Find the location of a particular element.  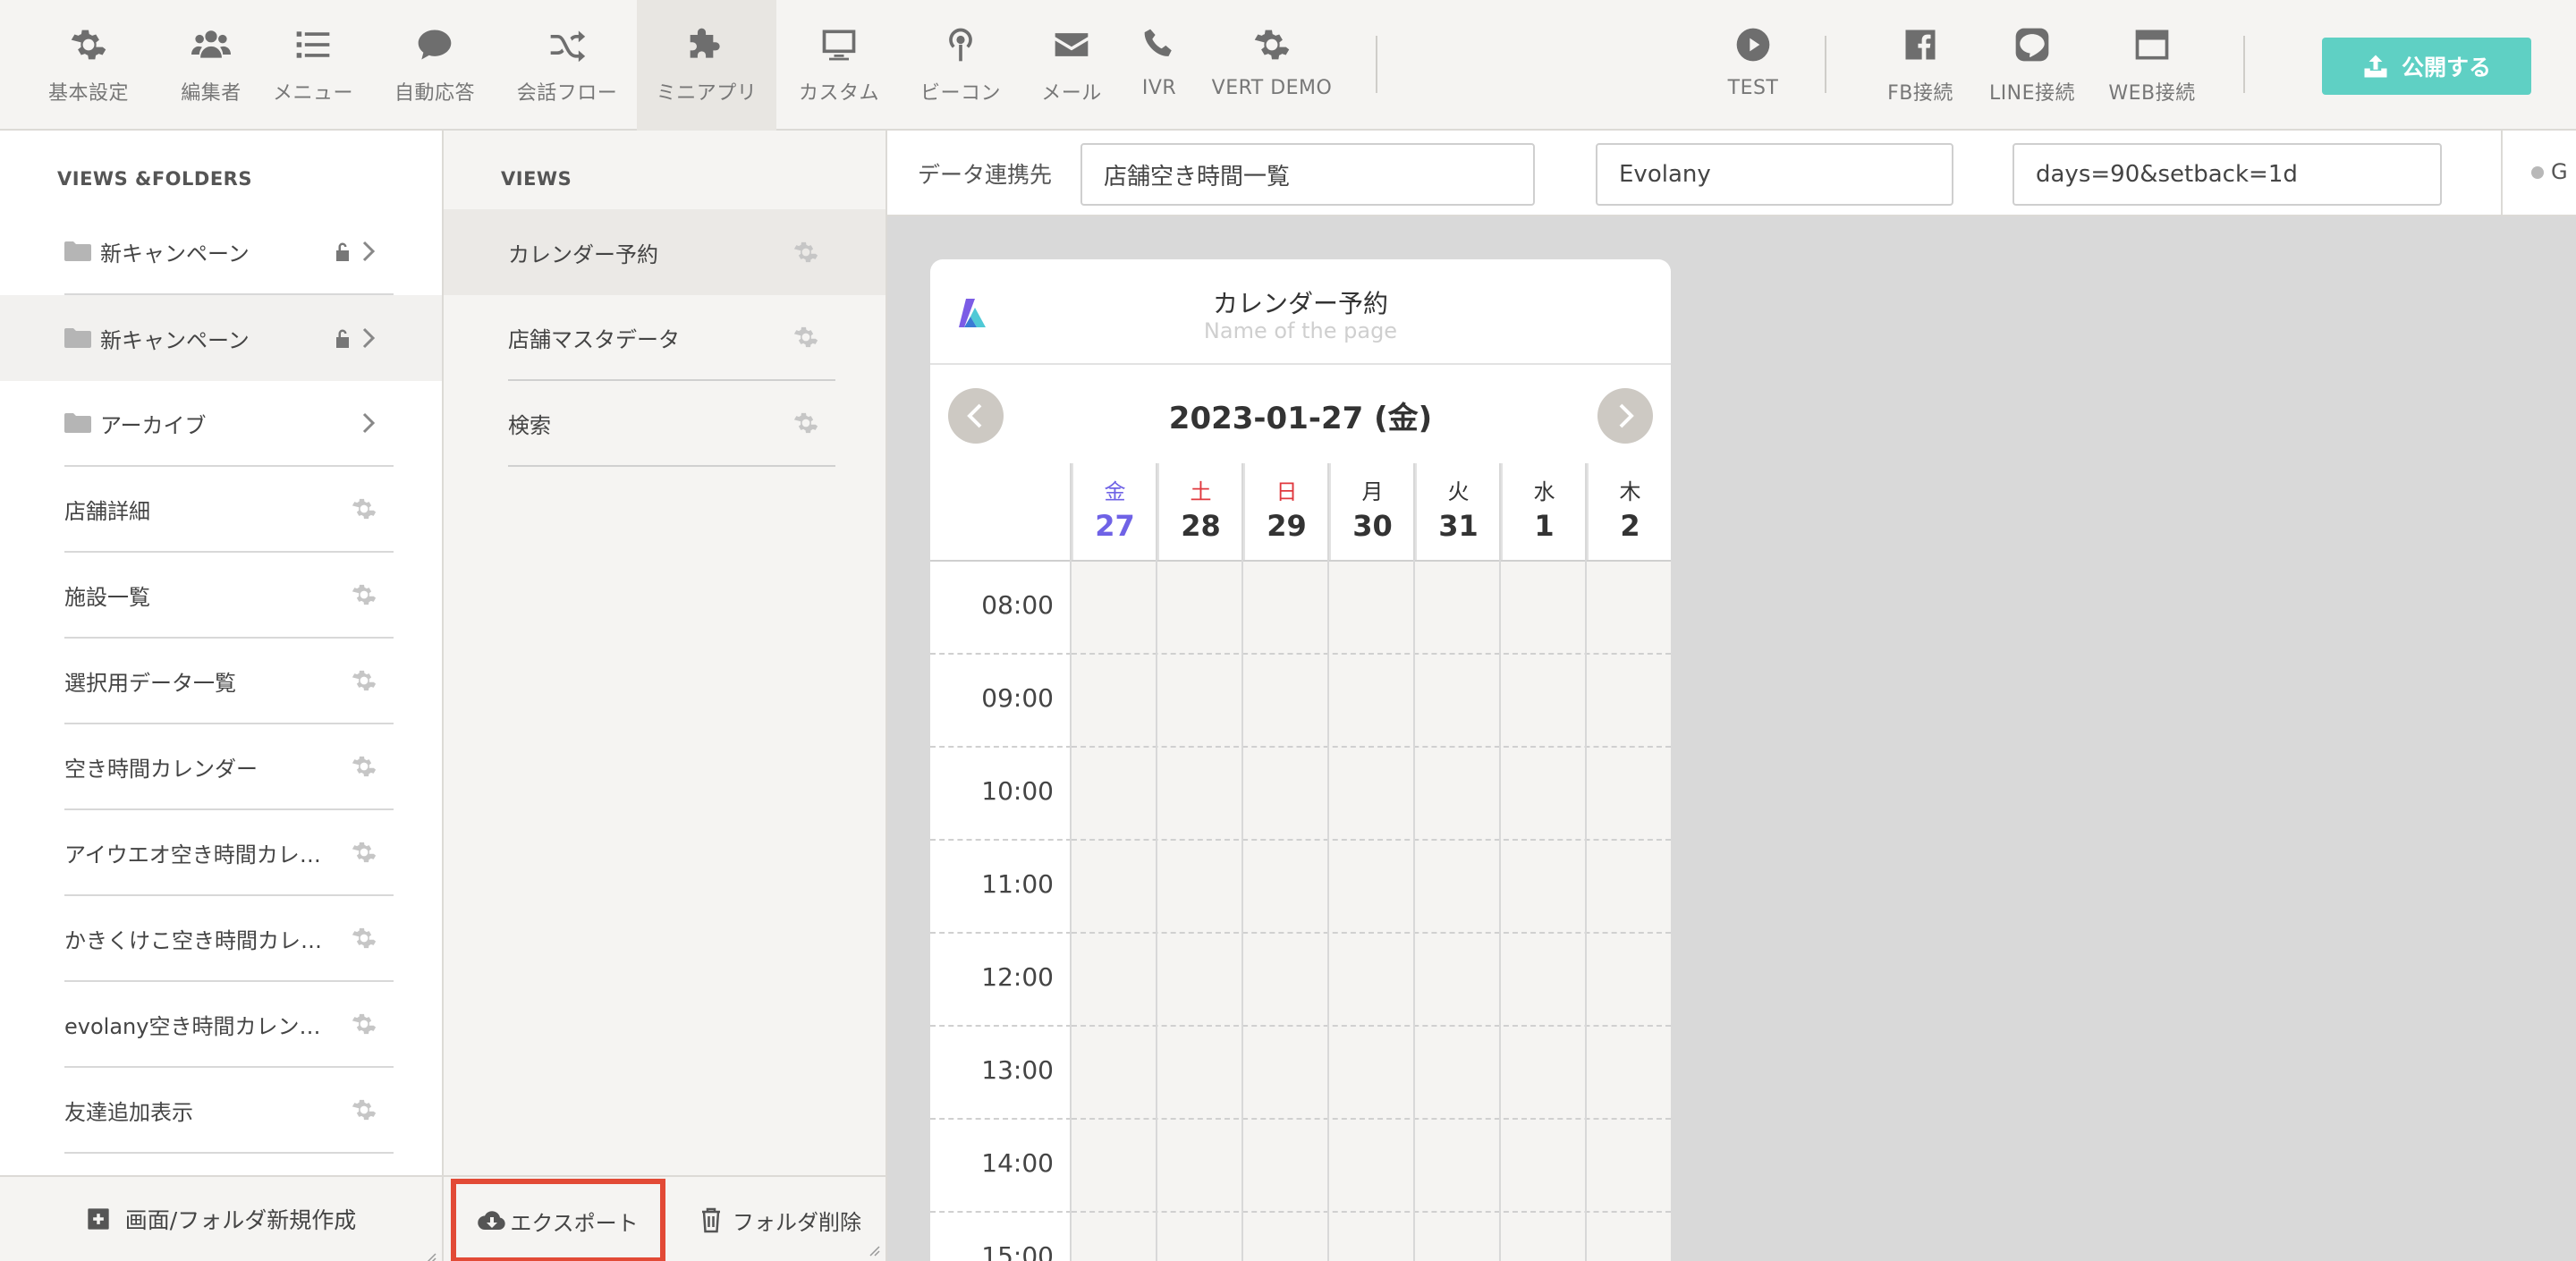

weekday-label: 金 is located at coordinates (1115, 492).